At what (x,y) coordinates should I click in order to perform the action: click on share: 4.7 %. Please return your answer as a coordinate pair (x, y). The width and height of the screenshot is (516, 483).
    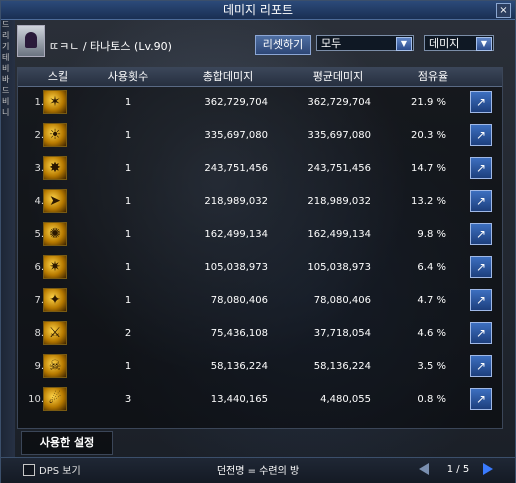
    Looking at the image, I should click on (431, 300).